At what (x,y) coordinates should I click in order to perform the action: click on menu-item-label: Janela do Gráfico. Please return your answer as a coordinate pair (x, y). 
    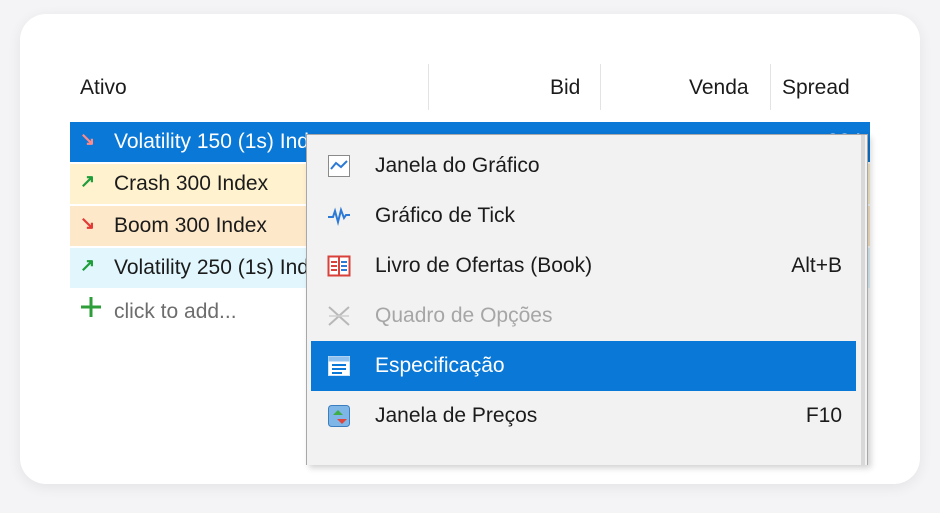
    Looking at the image, I should click on (457, 165).